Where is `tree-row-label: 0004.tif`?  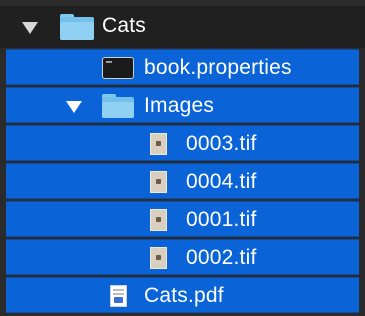 tree-row-label: 0004.tif is located at coordinates (221, 181).